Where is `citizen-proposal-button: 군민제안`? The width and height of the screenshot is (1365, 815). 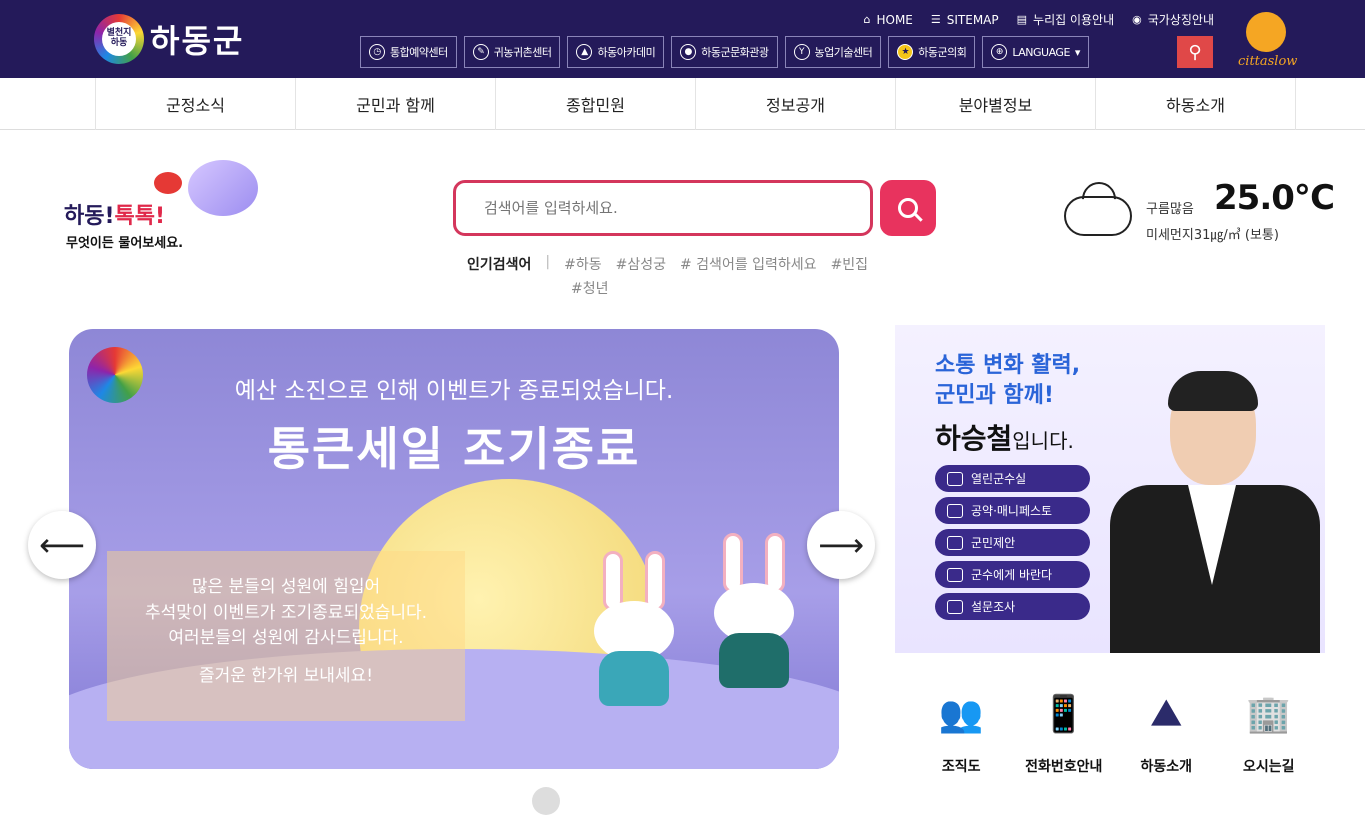 citizen-proposal-button: 군민제안 is located at coordinates (1012, 542).